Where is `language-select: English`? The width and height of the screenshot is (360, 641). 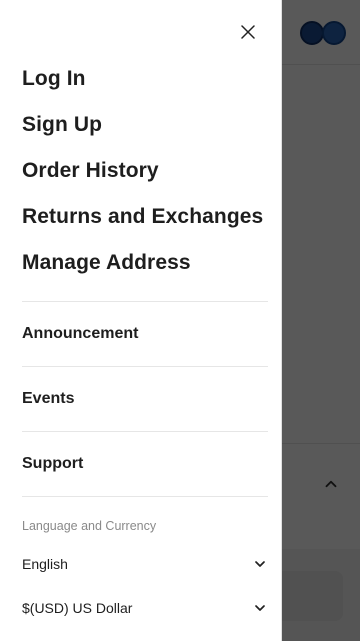 language-select: English is located at coordinates (145, 564).